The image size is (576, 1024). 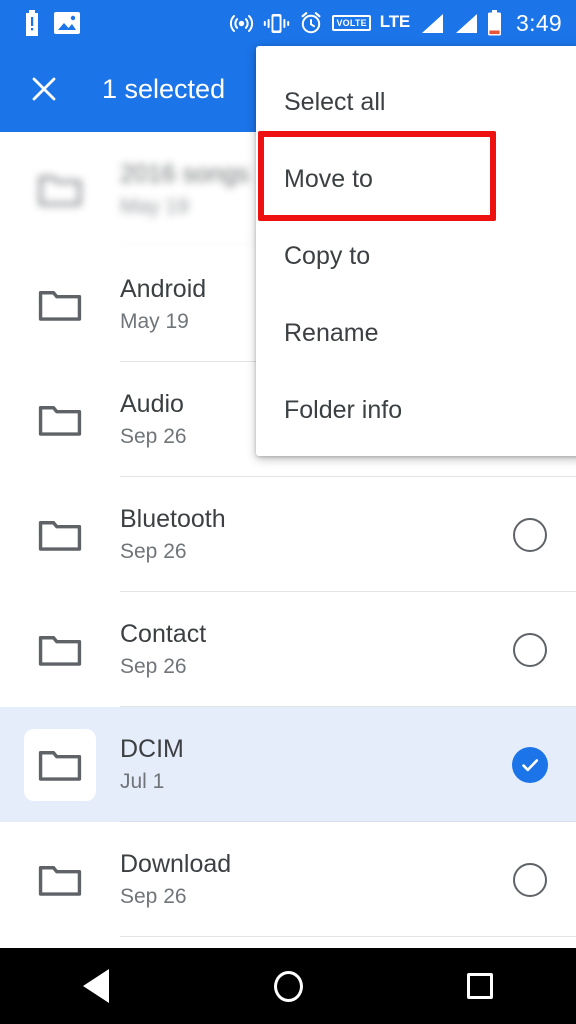 What do you see at coordinates (327, 256) in the screenshot?
I see `menu-item-label: Copy to` at bounding box center [327, 256].